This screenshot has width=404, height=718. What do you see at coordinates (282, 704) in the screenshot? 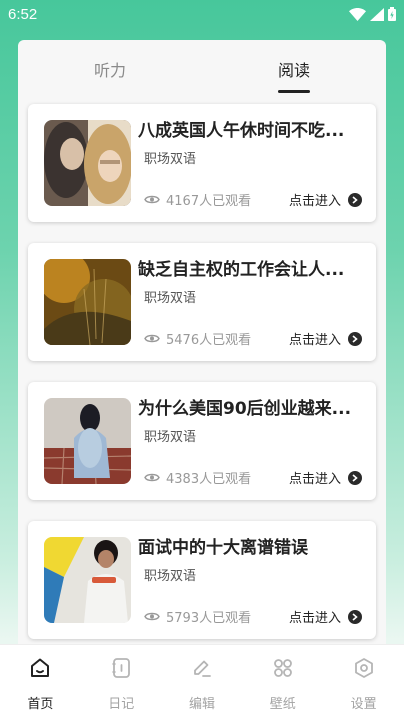
I see `nav-label-wallpaper: 壁纸` at bounding box center [282, 704].